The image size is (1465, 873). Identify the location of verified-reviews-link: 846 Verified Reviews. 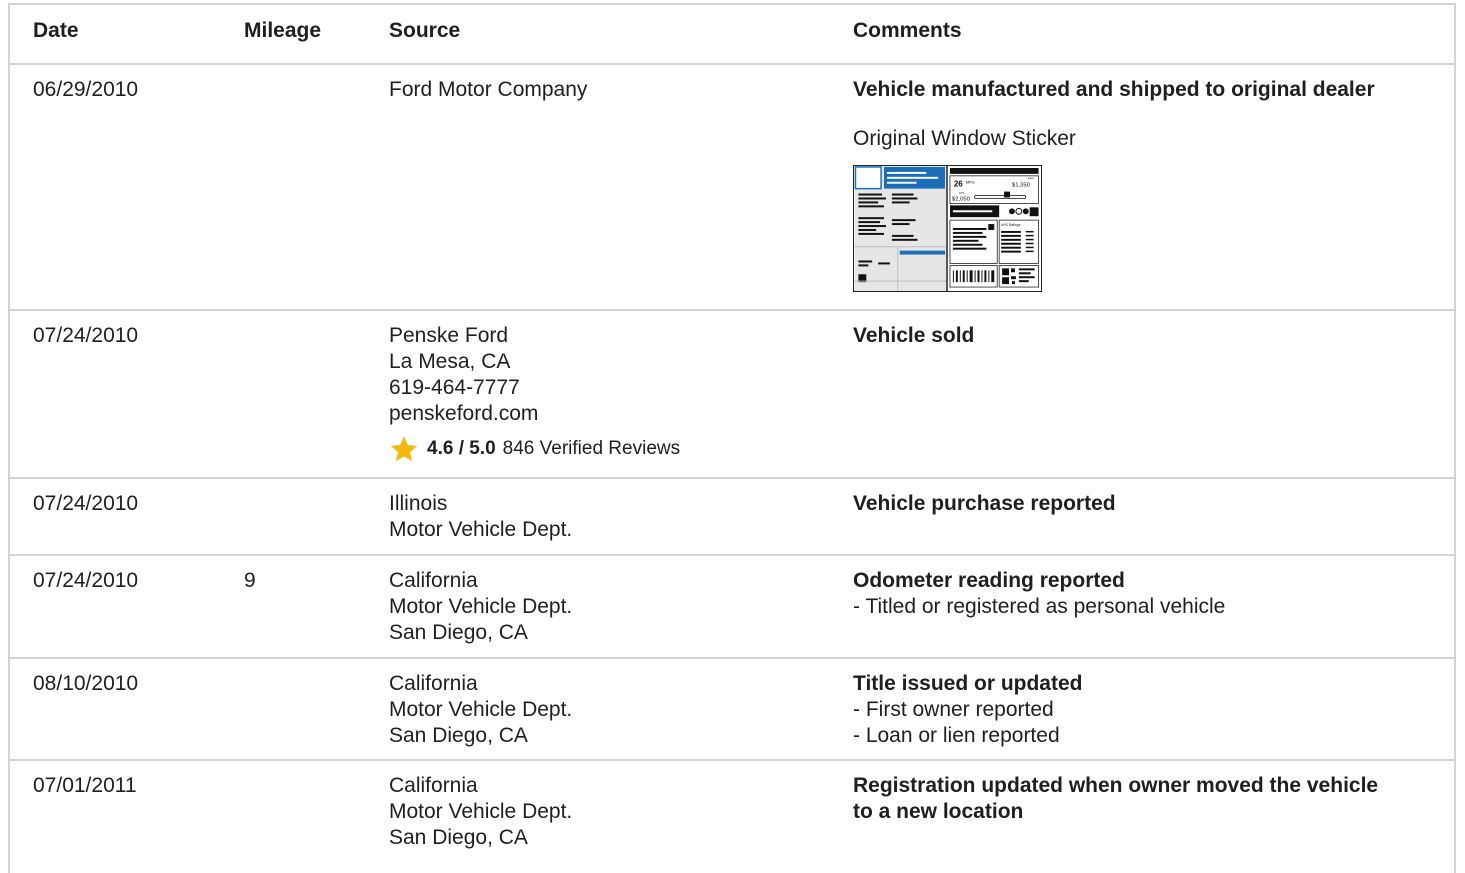
(591, 449).